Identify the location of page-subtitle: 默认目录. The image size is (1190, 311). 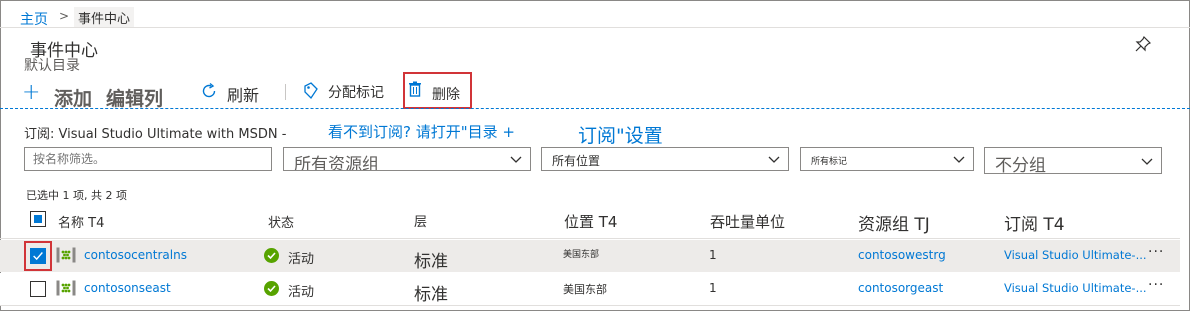
(52, 66).